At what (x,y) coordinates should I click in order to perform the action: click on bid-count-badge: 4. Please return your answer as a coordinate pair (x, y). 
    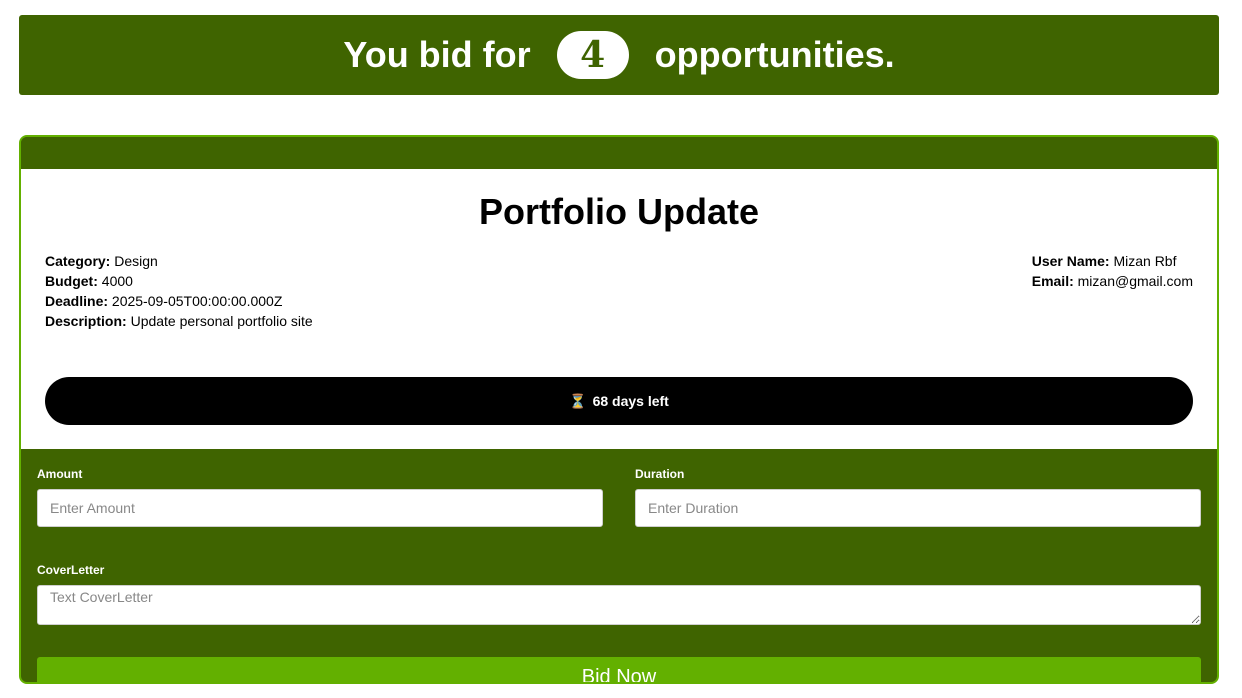
    Looking at the image, I should click on (592, 55).